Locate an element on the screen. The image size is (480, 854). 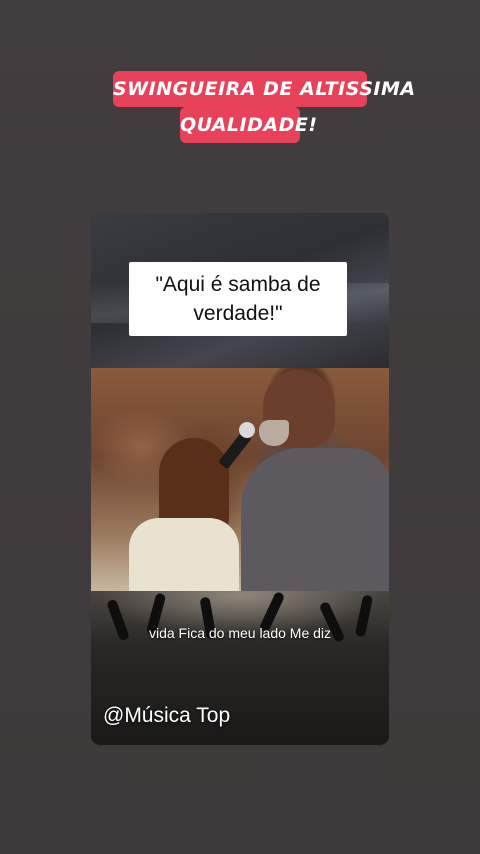
sticker-line-1: SWINGUEIRA DE ALTISSIMA is located at coordinates (264, 89).